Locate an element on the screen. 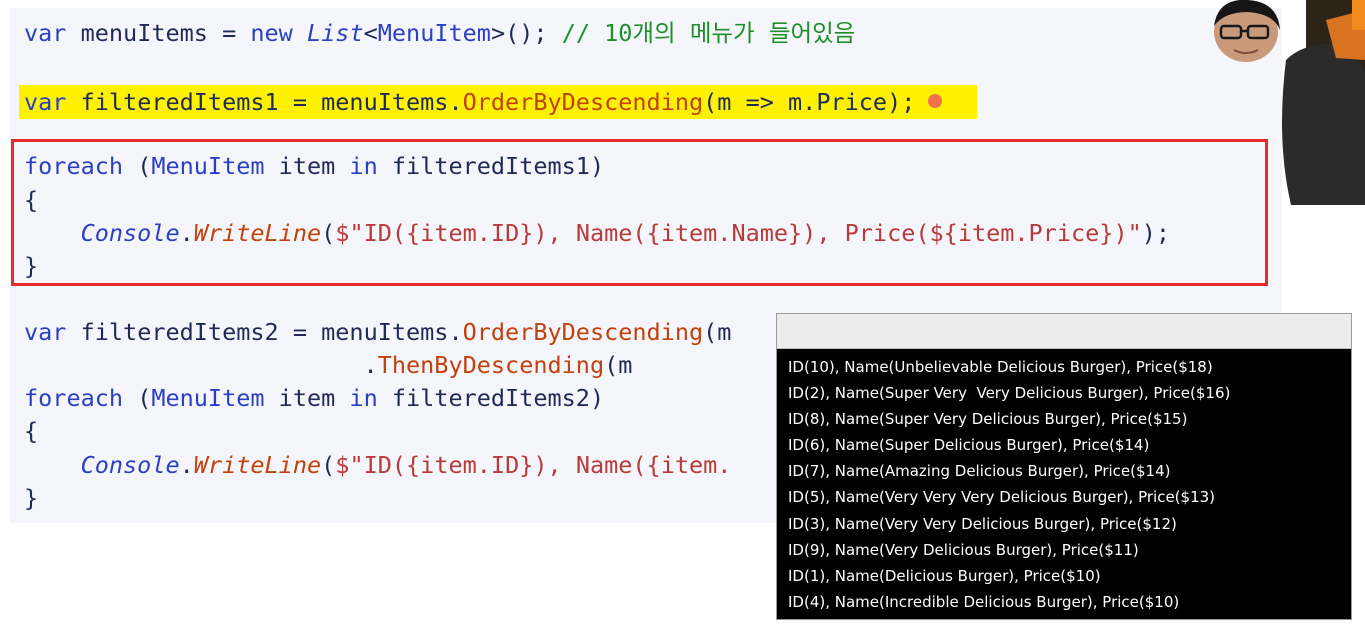 The image size is (1365, 633). code-comment: // 10개의 메뉴가 들어있음 is located at coordinates (708, 33).